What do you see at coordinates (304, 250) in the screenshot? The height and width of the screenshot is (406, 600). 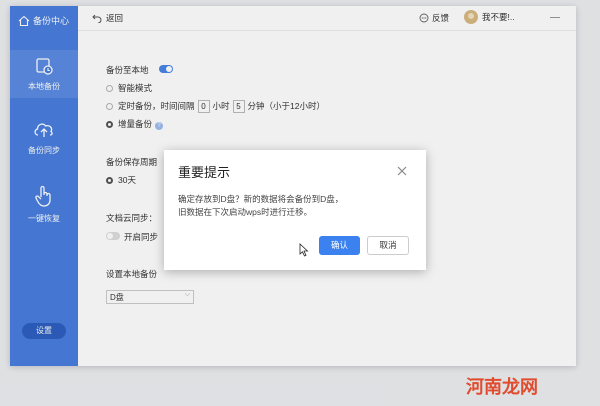 I see `mouse-cursor-icon` at bounding box center [304, 250].